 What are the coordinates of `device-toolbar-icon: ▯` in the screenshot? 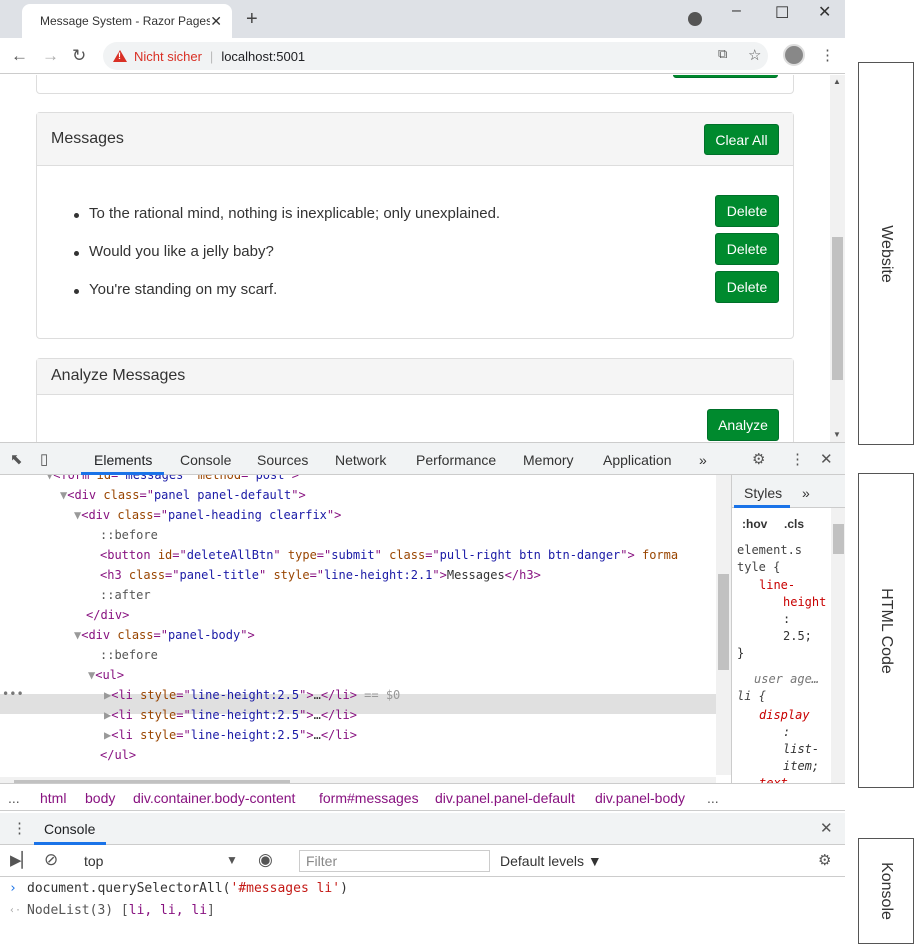 It's located at (44, 459).